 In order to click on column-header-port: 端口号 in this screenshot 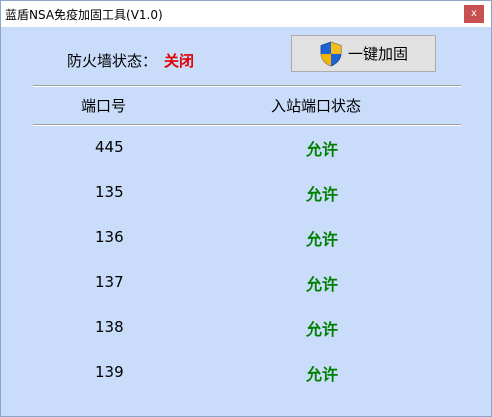, I will do `click(104, 106)`.